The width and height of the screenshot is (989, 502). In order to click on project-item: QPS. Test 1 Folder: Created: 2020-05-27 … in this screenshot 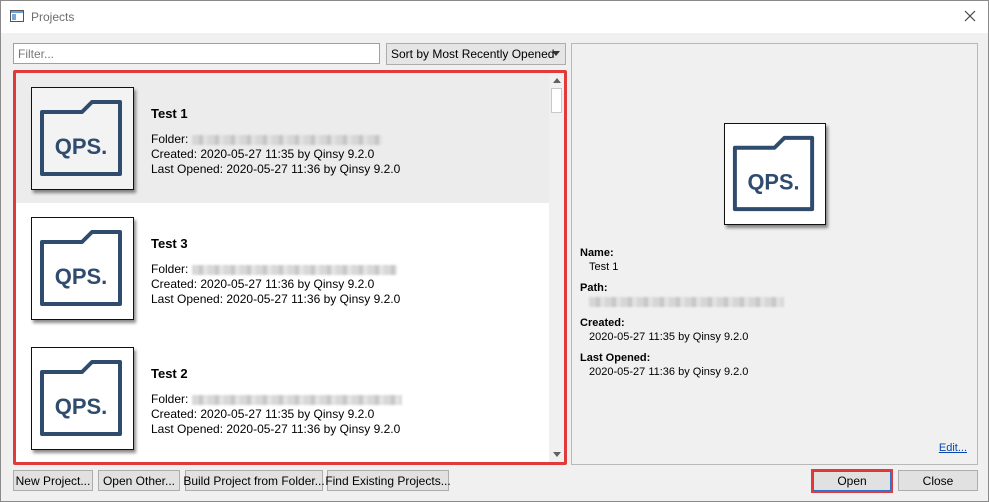, I will do `click(284, 138)`.